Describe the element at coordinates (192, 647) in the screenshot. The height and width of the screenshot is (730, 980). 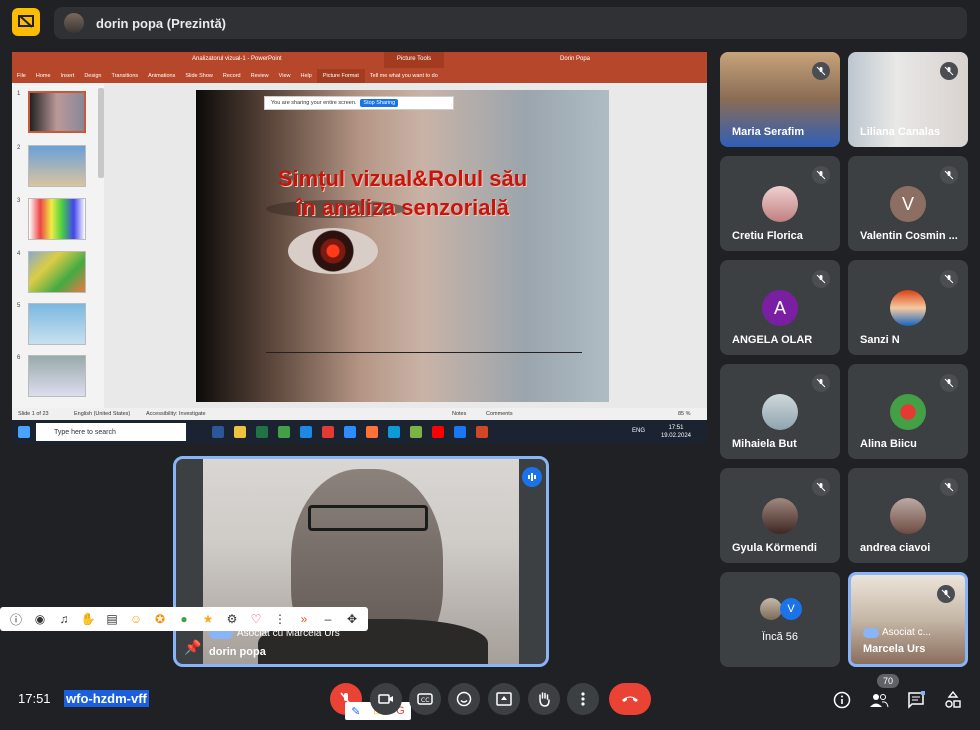
I see `pin-icon: 📌` at that location.